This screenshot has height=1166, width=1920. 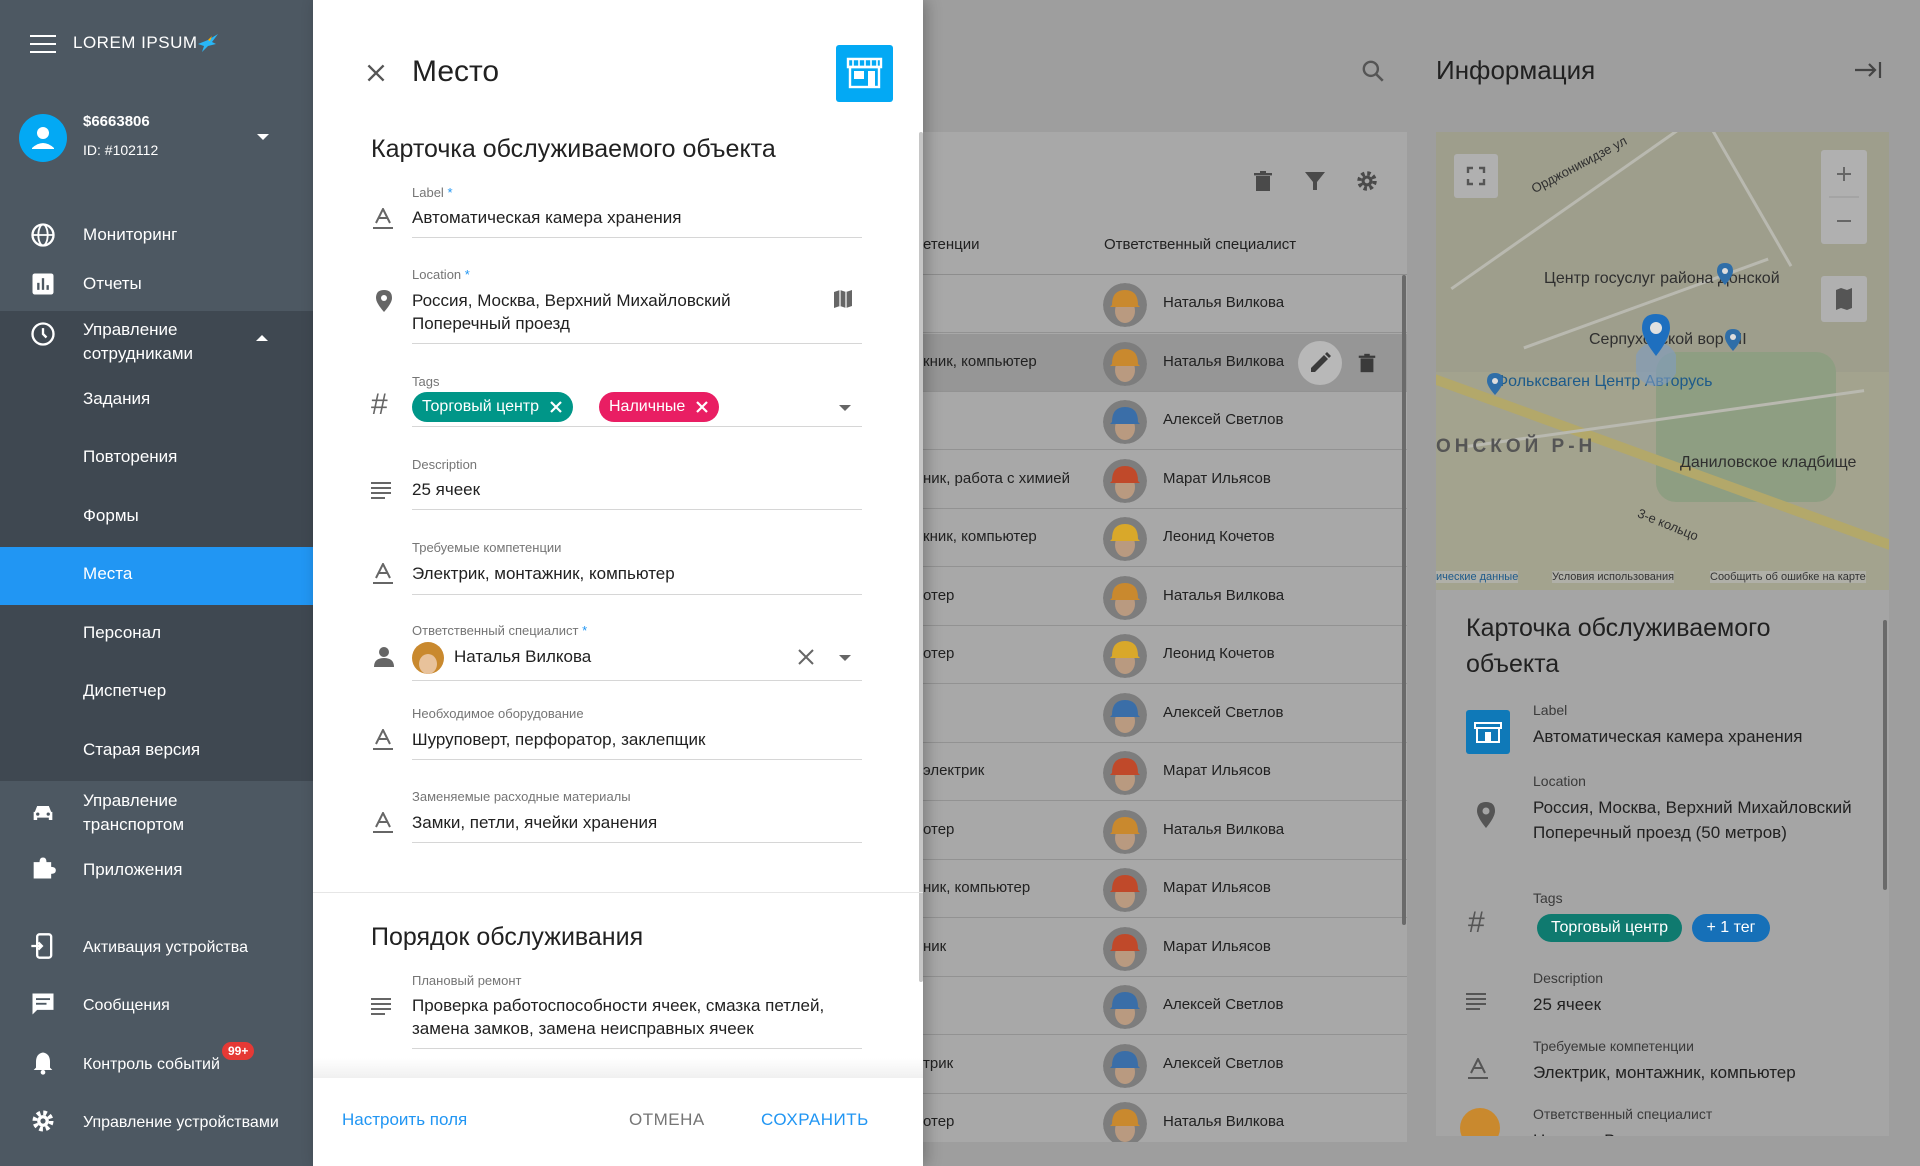 I want to click on map-footer-report: Сообщить об ошибке на карте, so click(x=1788, y=577).